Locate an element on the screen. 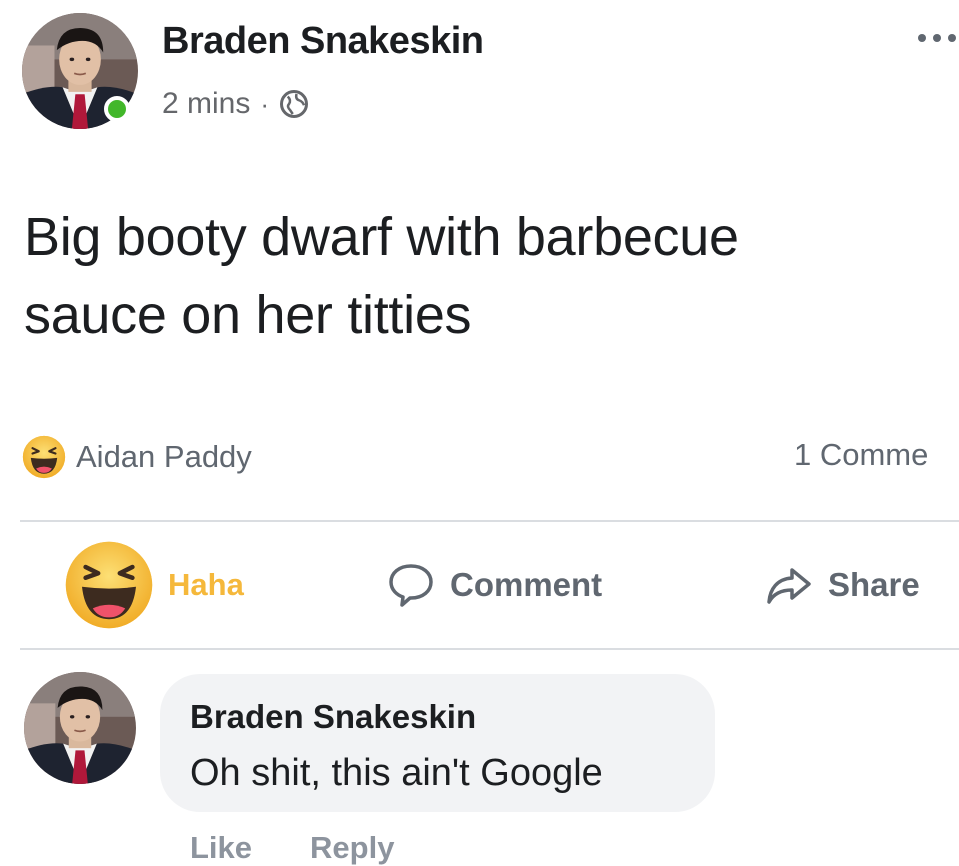  comment-text: Oh shit, this ain't Google is located at coordinates (396, 773).